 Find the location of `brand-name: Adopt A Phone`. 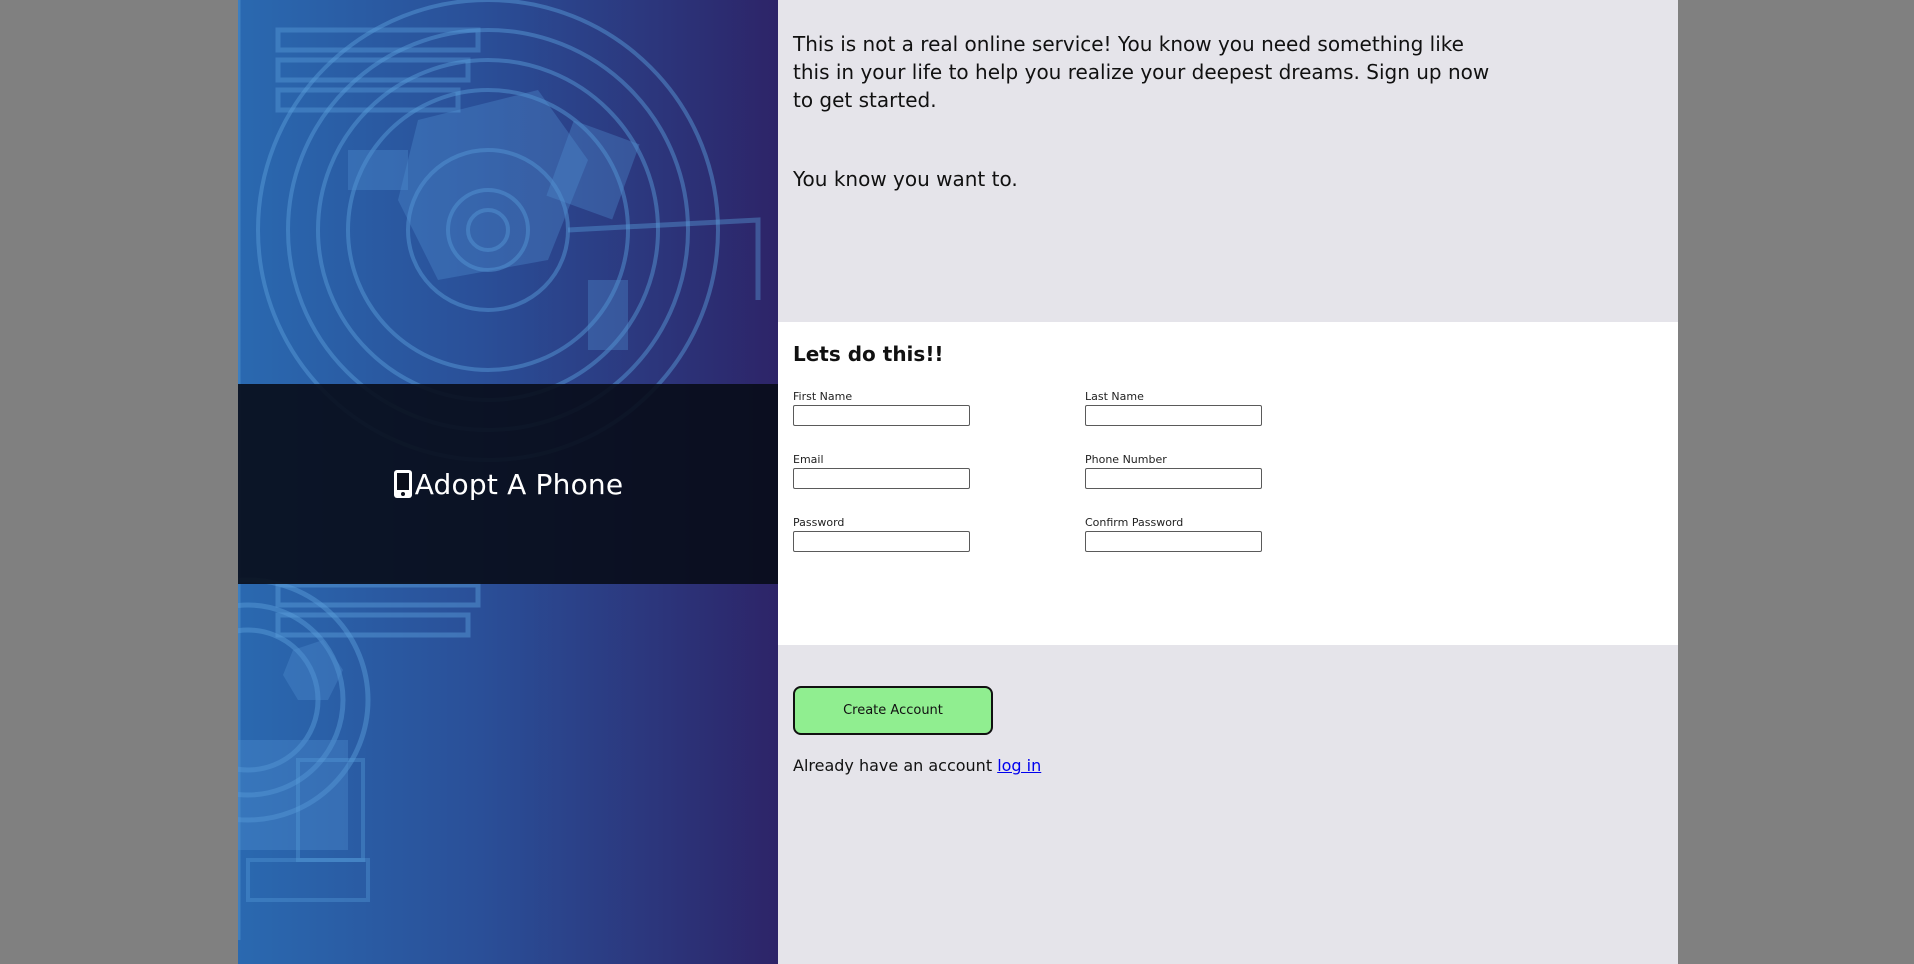

brand-name: Adopt A Phone is located at coordinates (519, 484).